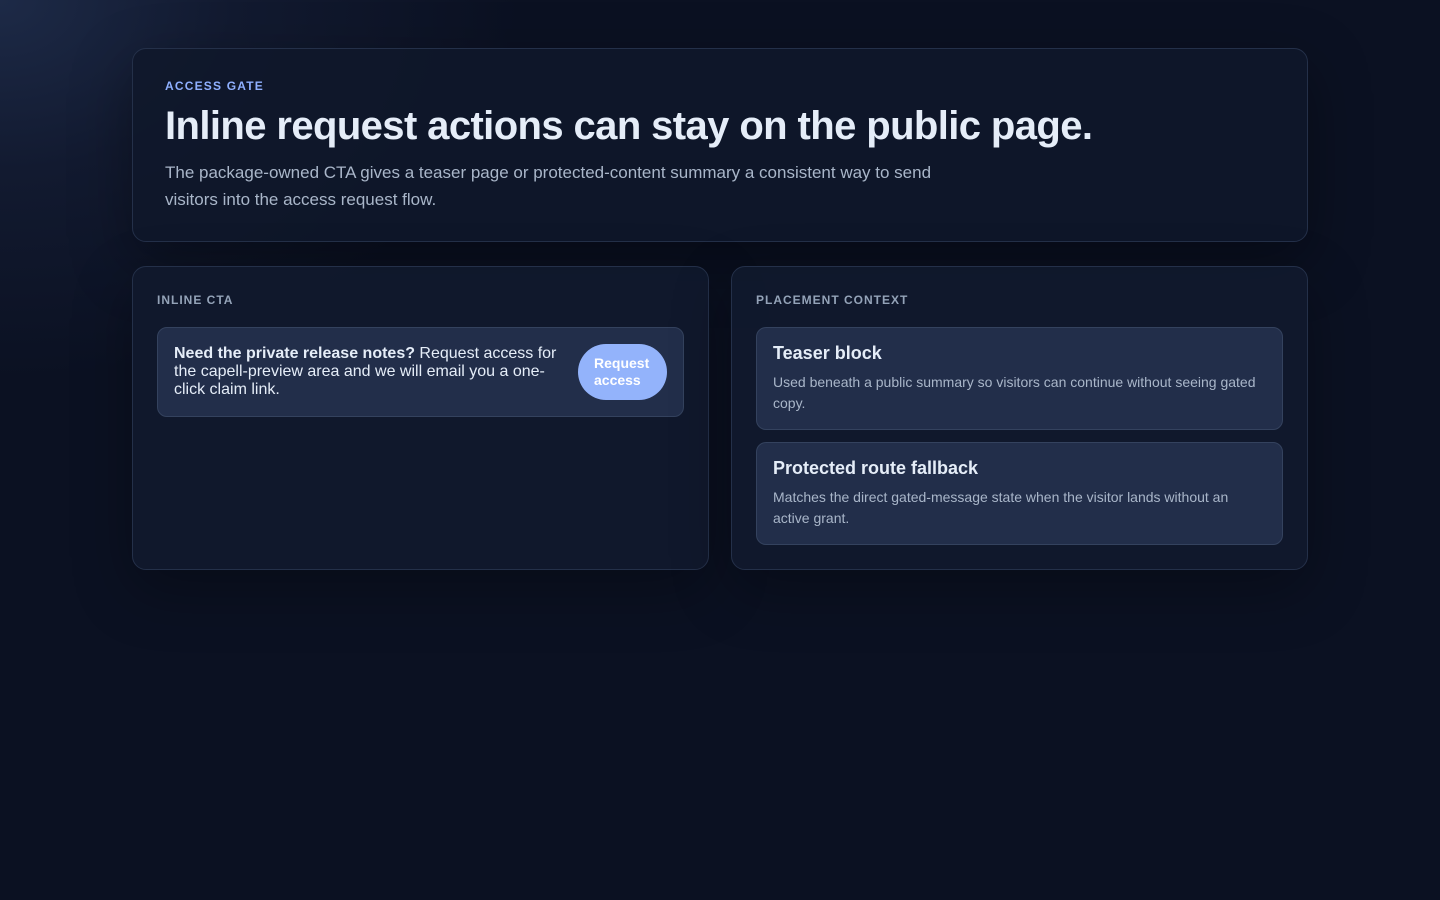 Image resolution: width=1440 pixels, height=900 pixels. What do you see at coordinates (214, 86) in the screenshot?
I see `hero-eyebrow: ACCESS GATE` at bounding box center [214, 86].